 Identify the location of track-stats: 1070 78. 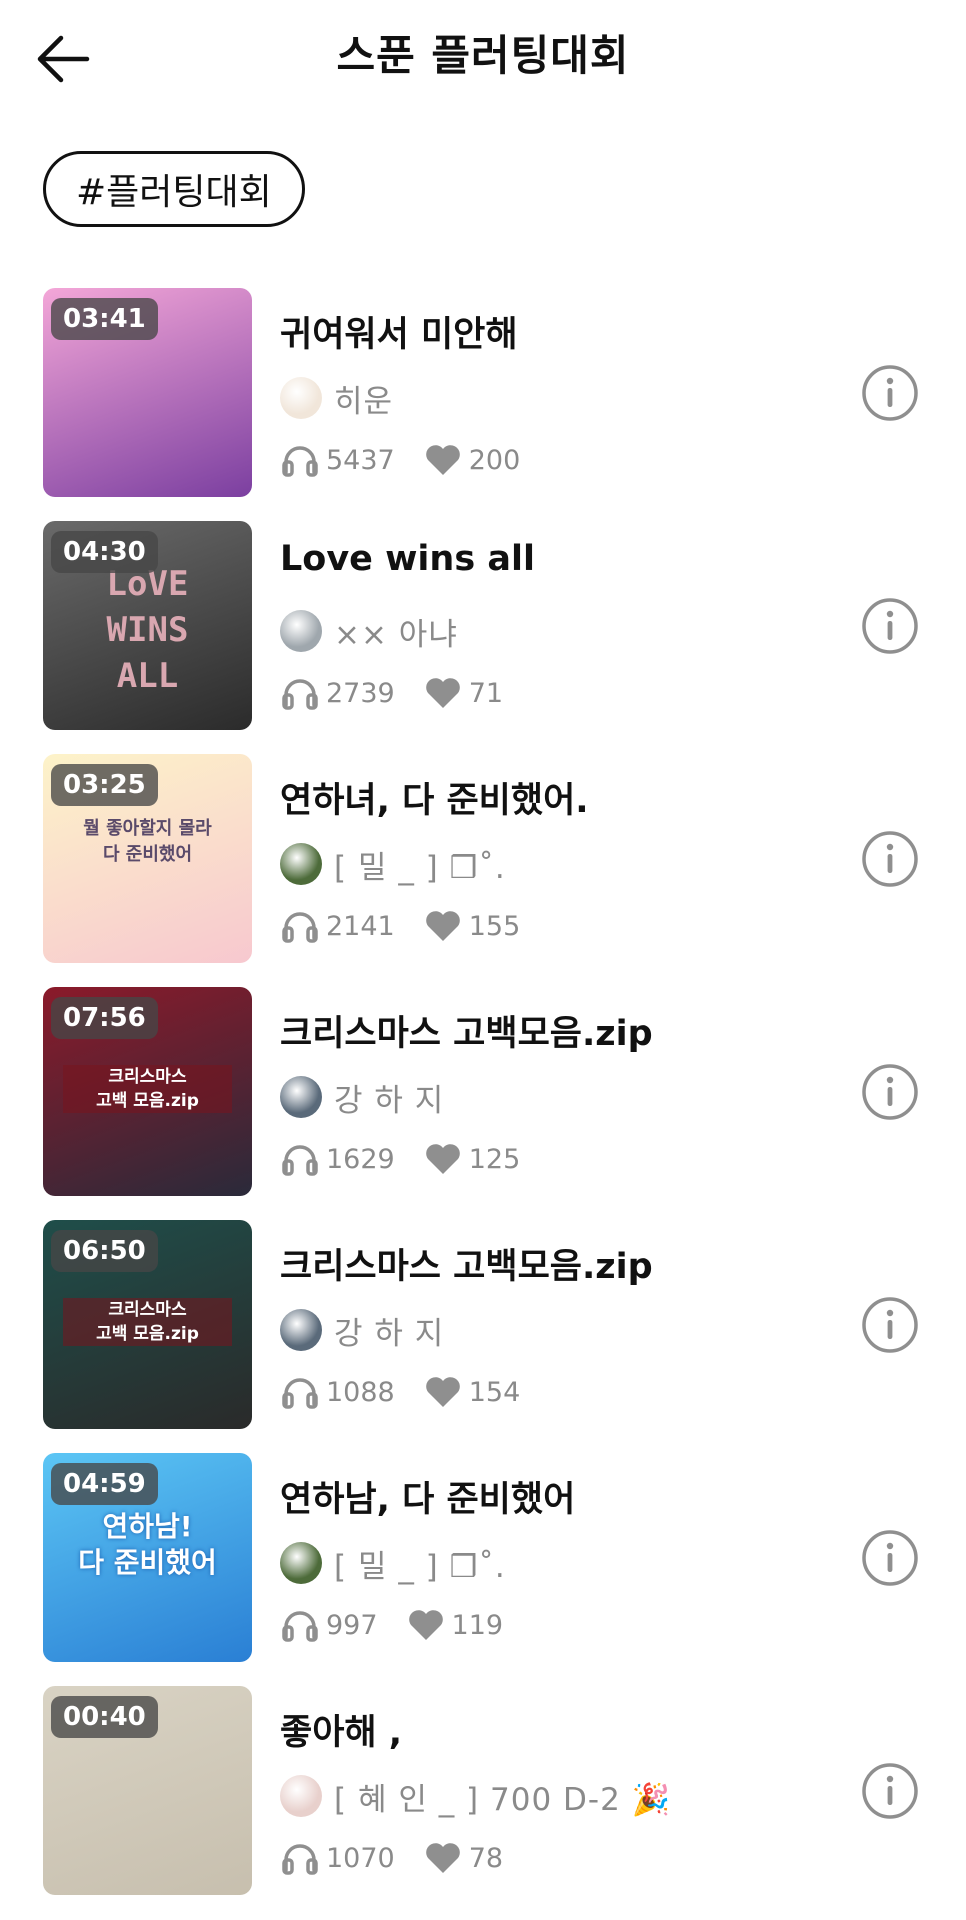
(405, 1858).